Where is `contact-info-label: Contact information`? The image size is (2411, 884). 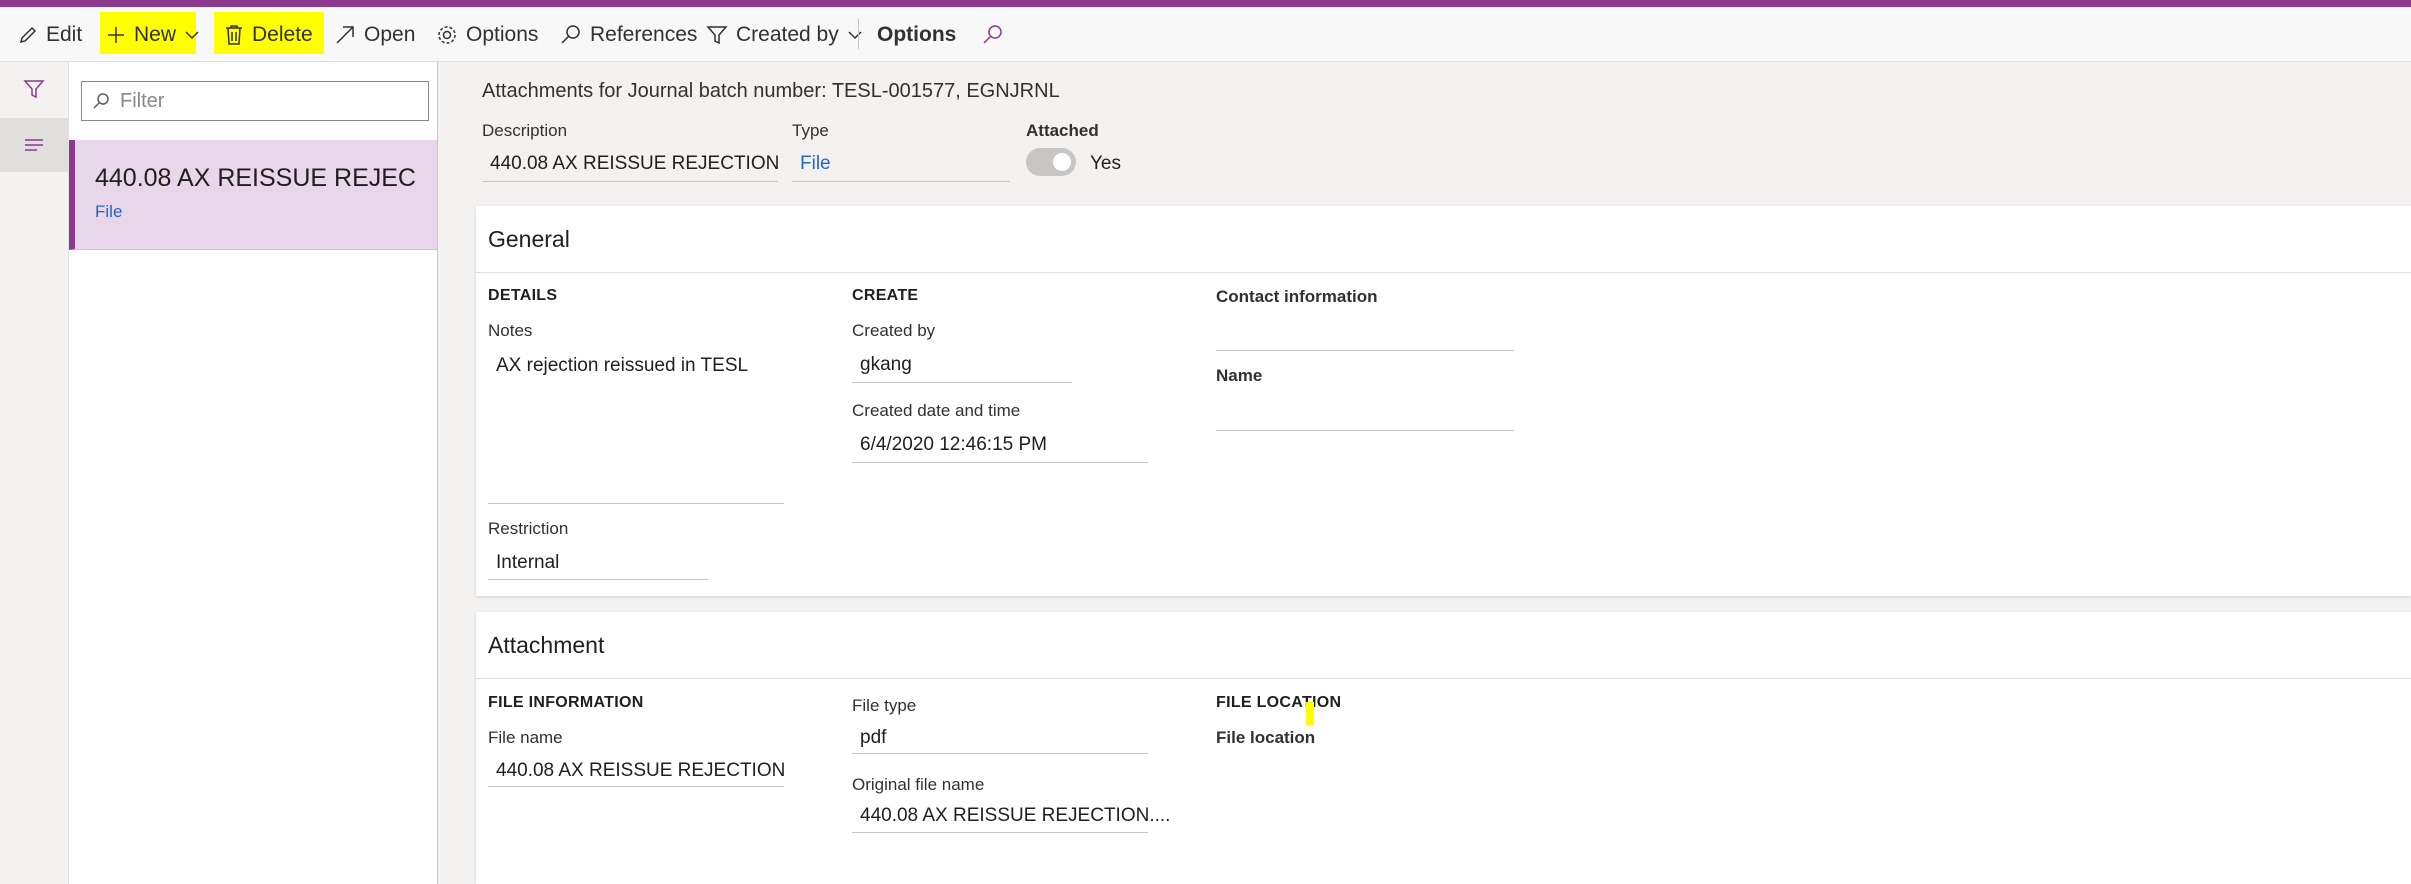
contact-info-label: Contact information is located at coordinates (1297, 296).